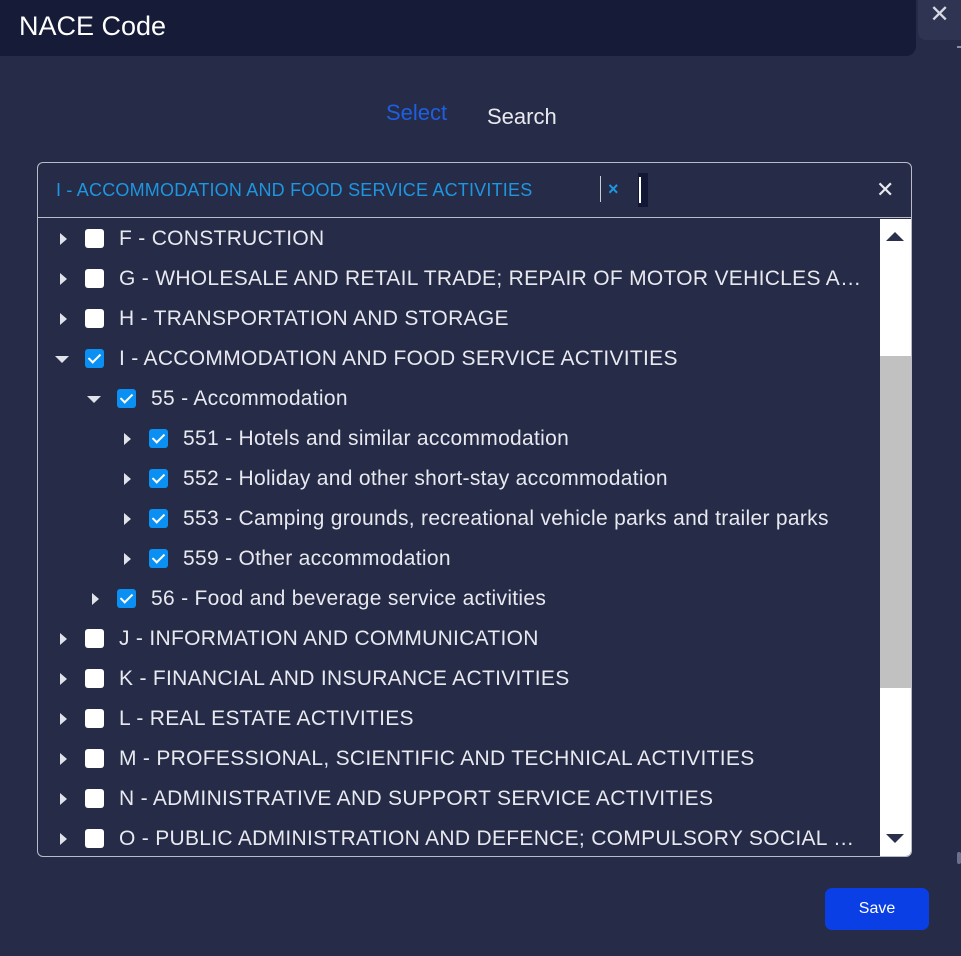 The width and height of the screenshot is (961, 956). I want to click on dialog-header: NACE Code, so click(458, 28).